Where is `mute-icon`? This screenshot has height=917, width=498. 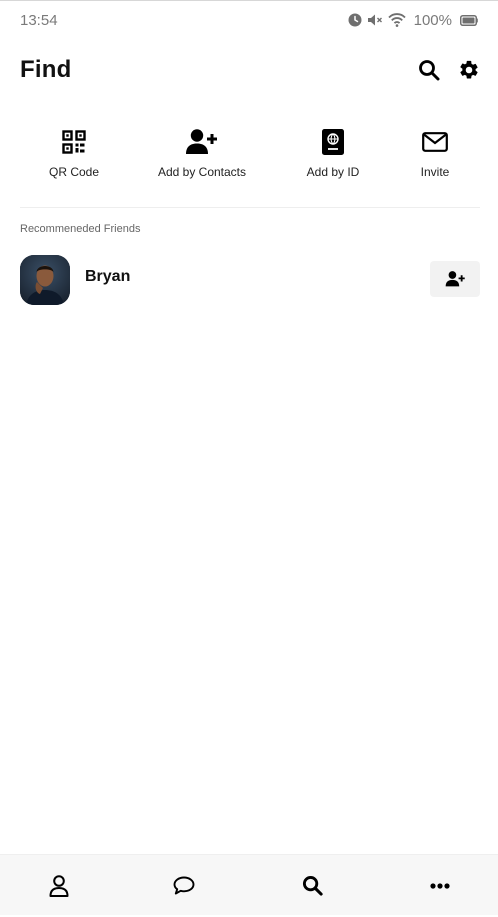 mute-icon is located at coordinates (375, 20).